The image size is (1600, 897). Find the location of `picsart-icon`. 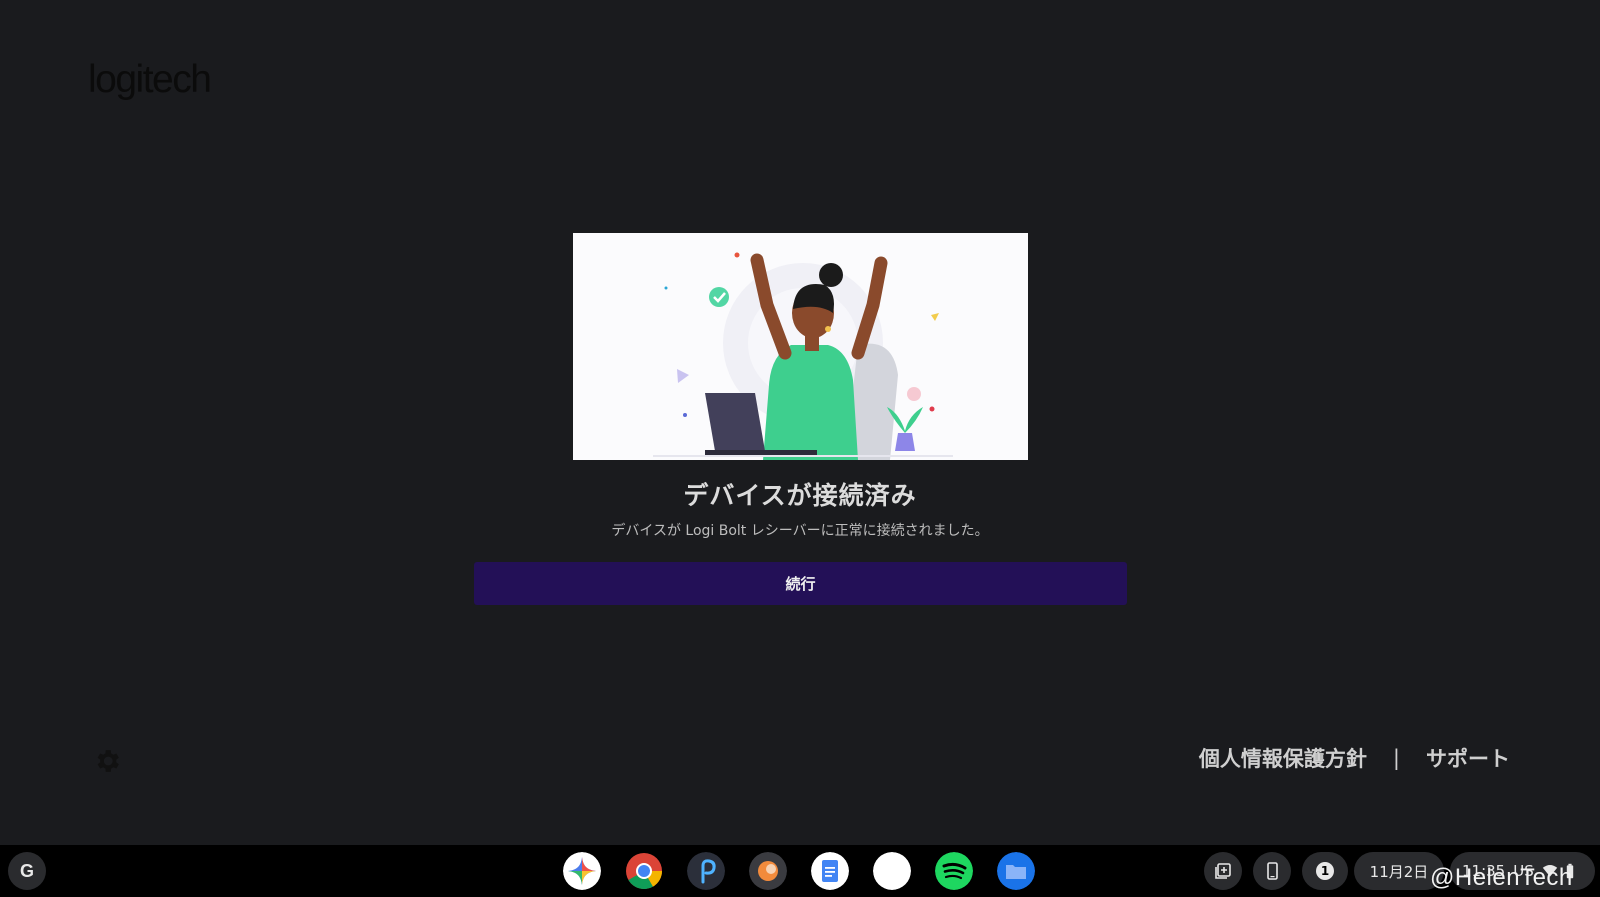

picsart-icon is located at coordinates (706, 871).